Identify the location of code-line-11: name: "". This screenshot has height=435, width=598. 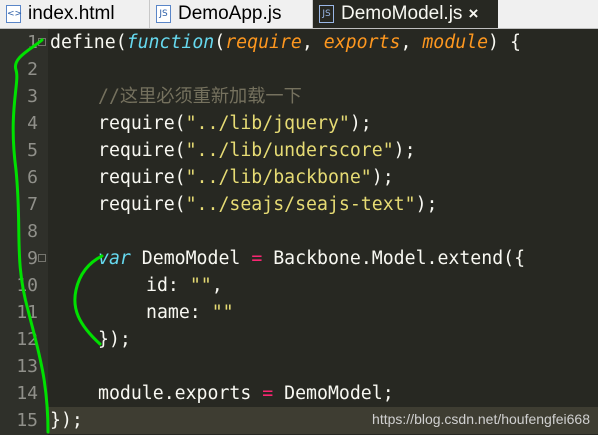
(190, 312).